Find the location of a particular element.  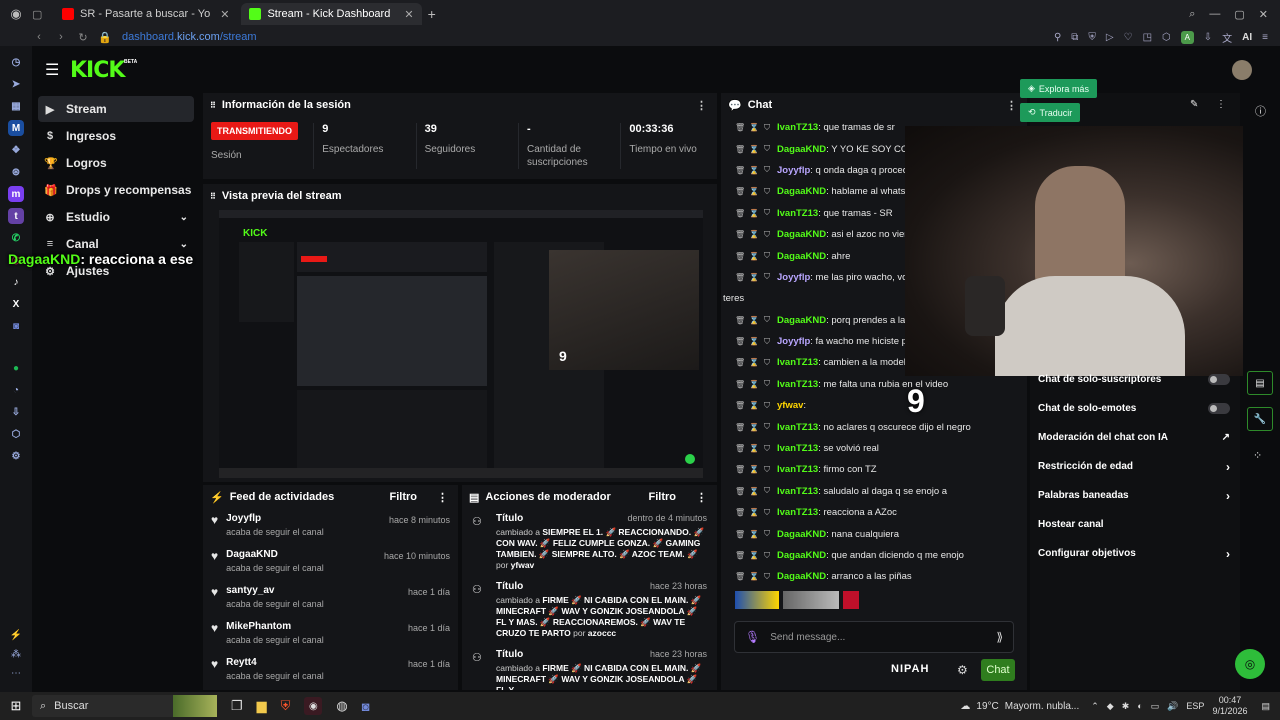

menu-icon: ≡ is located at coordinates (1265, 37).